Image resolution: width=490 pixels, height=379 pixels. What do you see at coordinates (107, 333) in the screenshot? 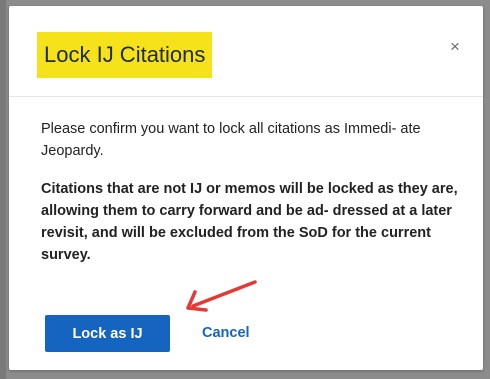
I see `lock-as-ij-button: Lock as IJ` at bounding box center [107, 333].